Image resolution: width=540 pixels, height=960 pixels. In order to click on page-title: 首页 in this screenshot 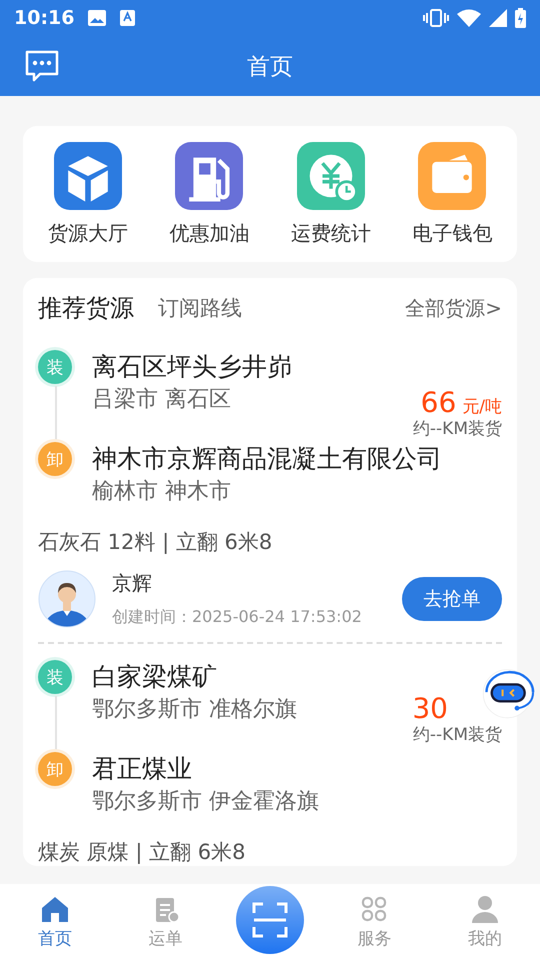, I will do `click(270, 67)`.